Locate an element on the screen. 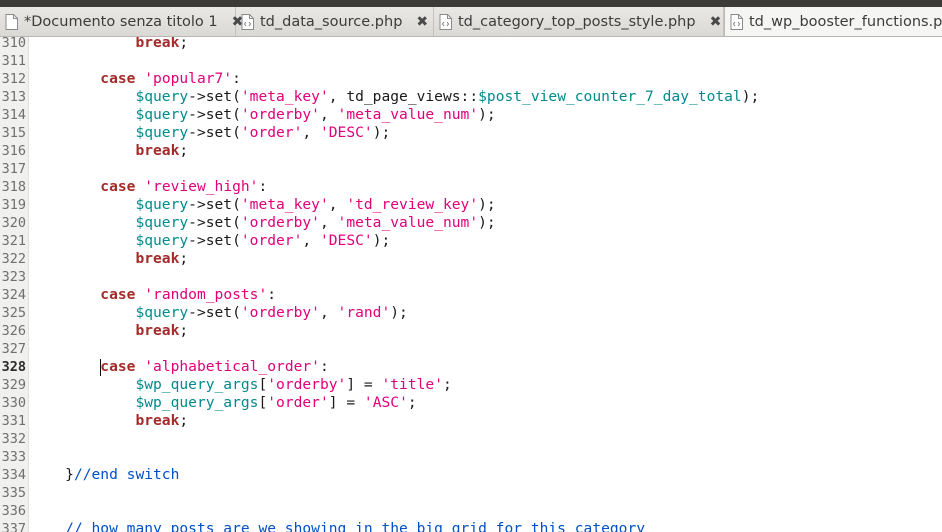  code-line: 331 break; is located at coordinates (471, 421).